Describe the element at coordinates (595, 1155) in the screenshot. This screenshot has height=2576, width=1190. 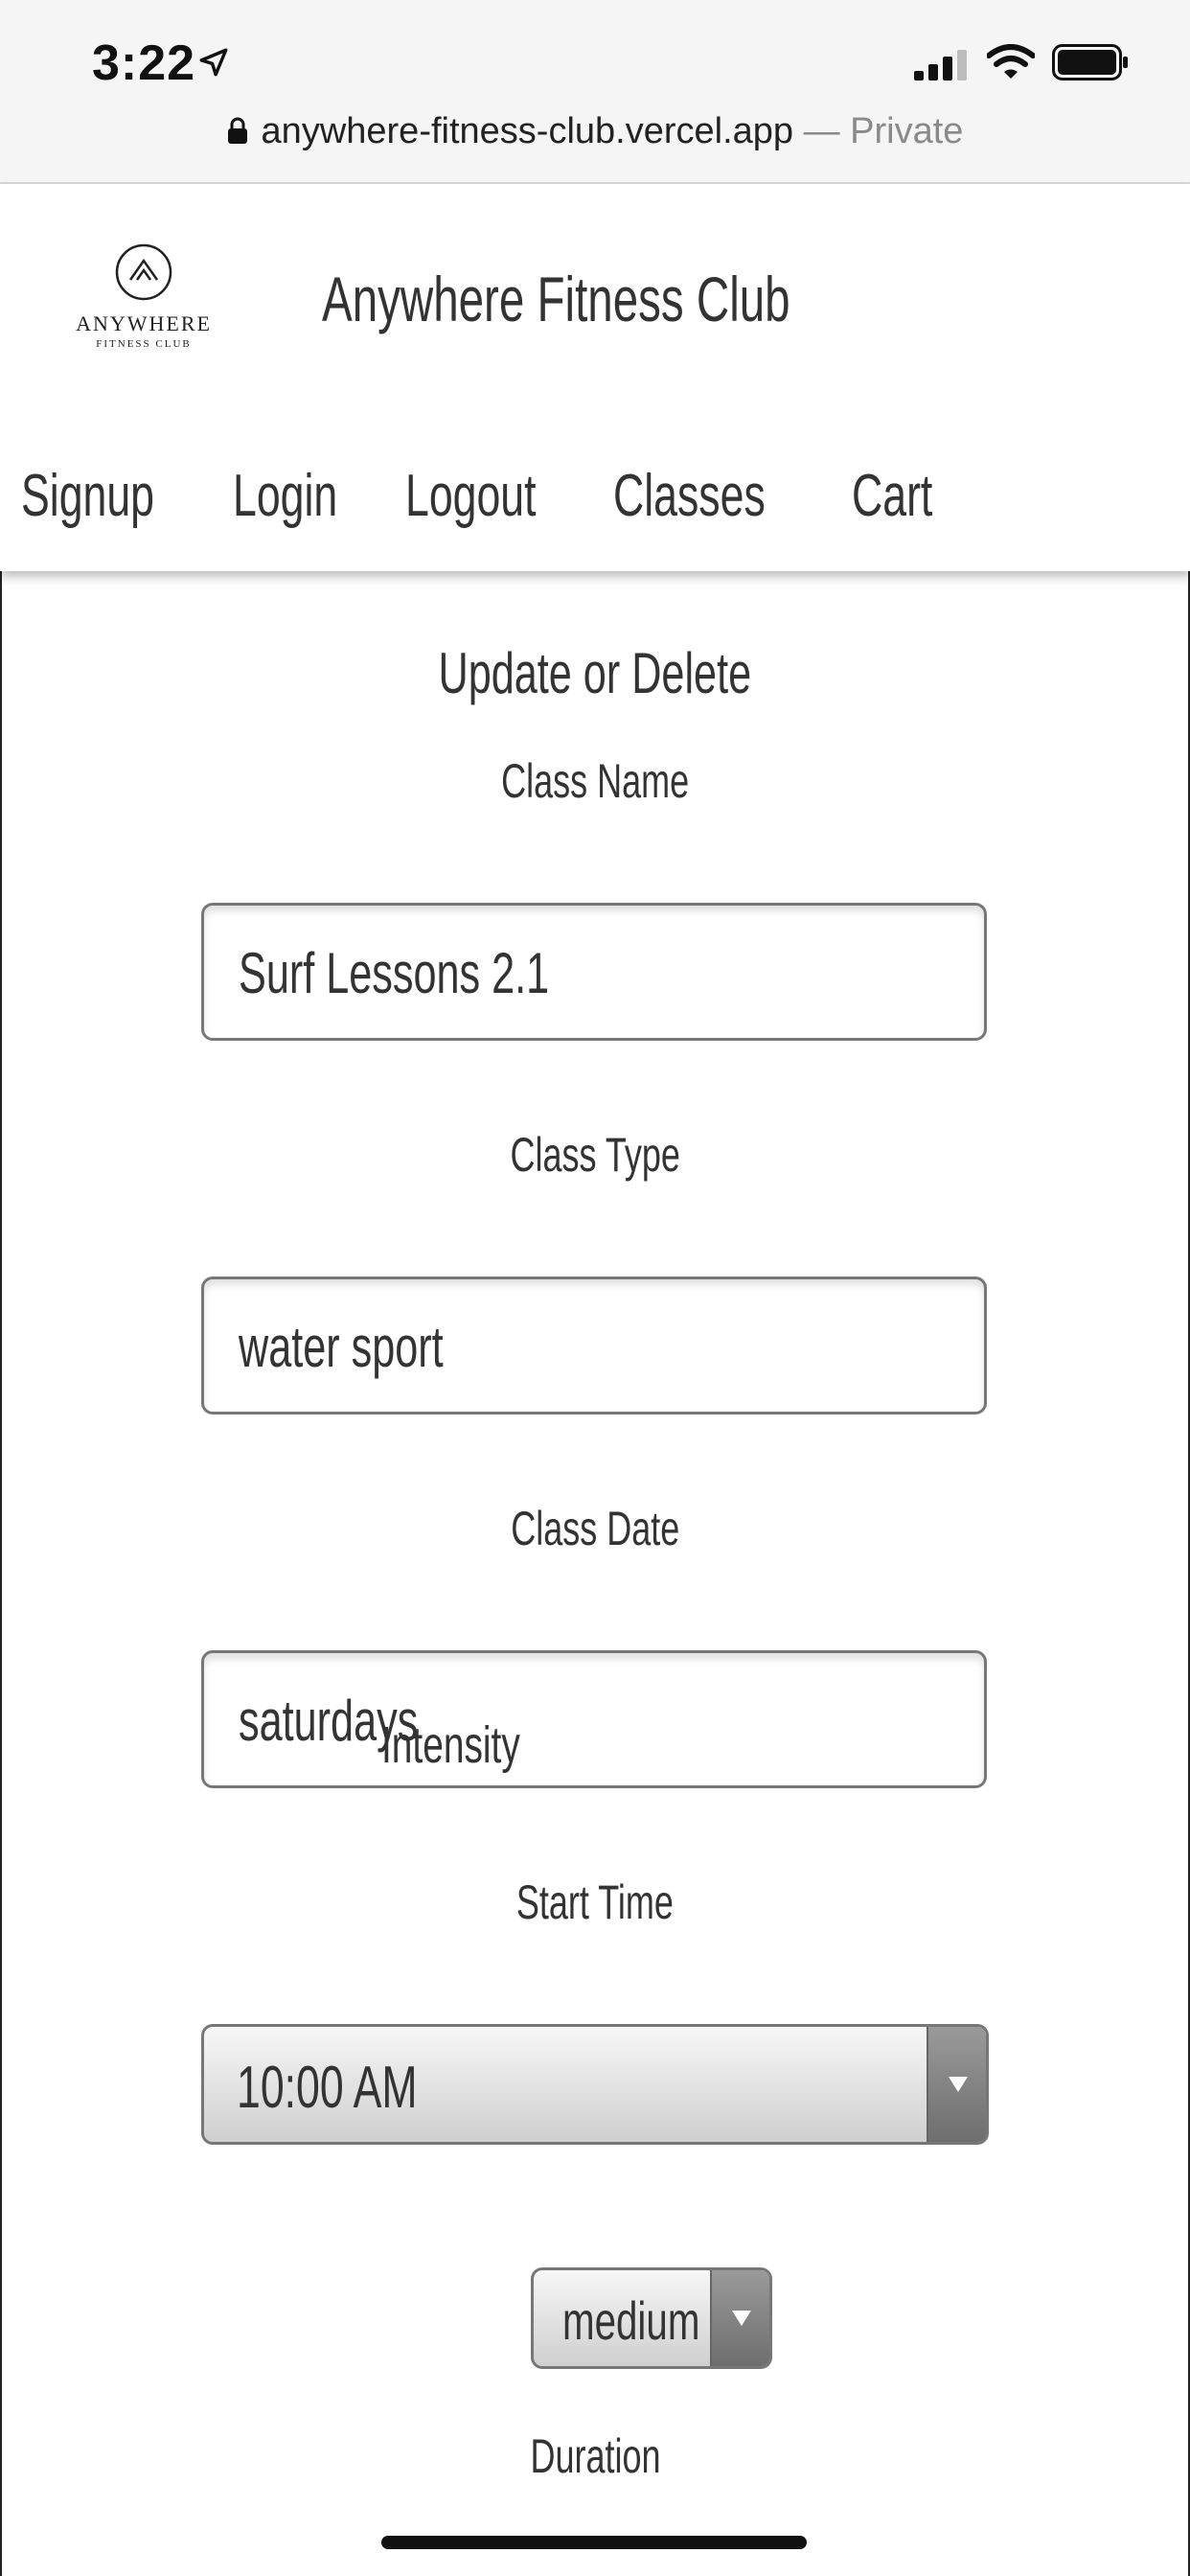
I see `class-type-label: Class Type` at that location.